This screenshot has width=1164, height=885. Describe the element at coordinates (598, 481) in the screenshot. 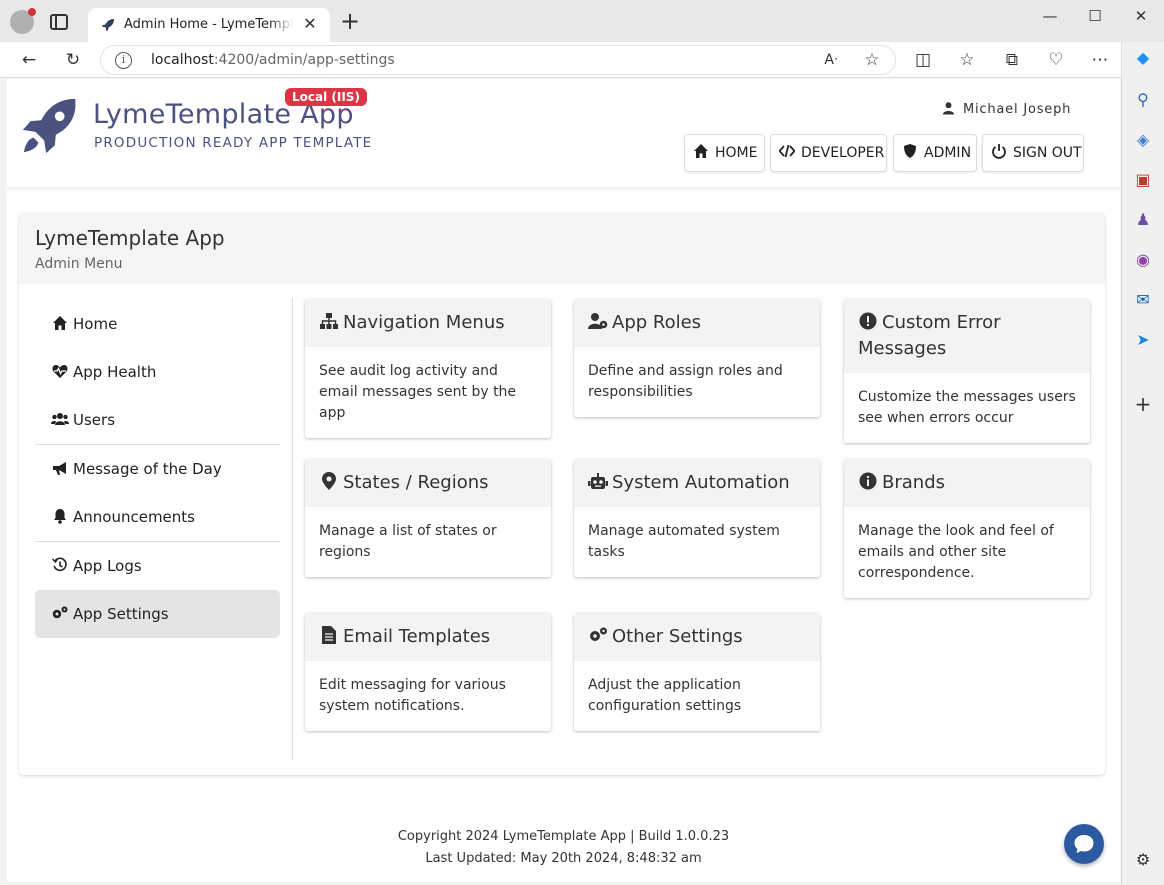

I see `robot-icon` at that location.